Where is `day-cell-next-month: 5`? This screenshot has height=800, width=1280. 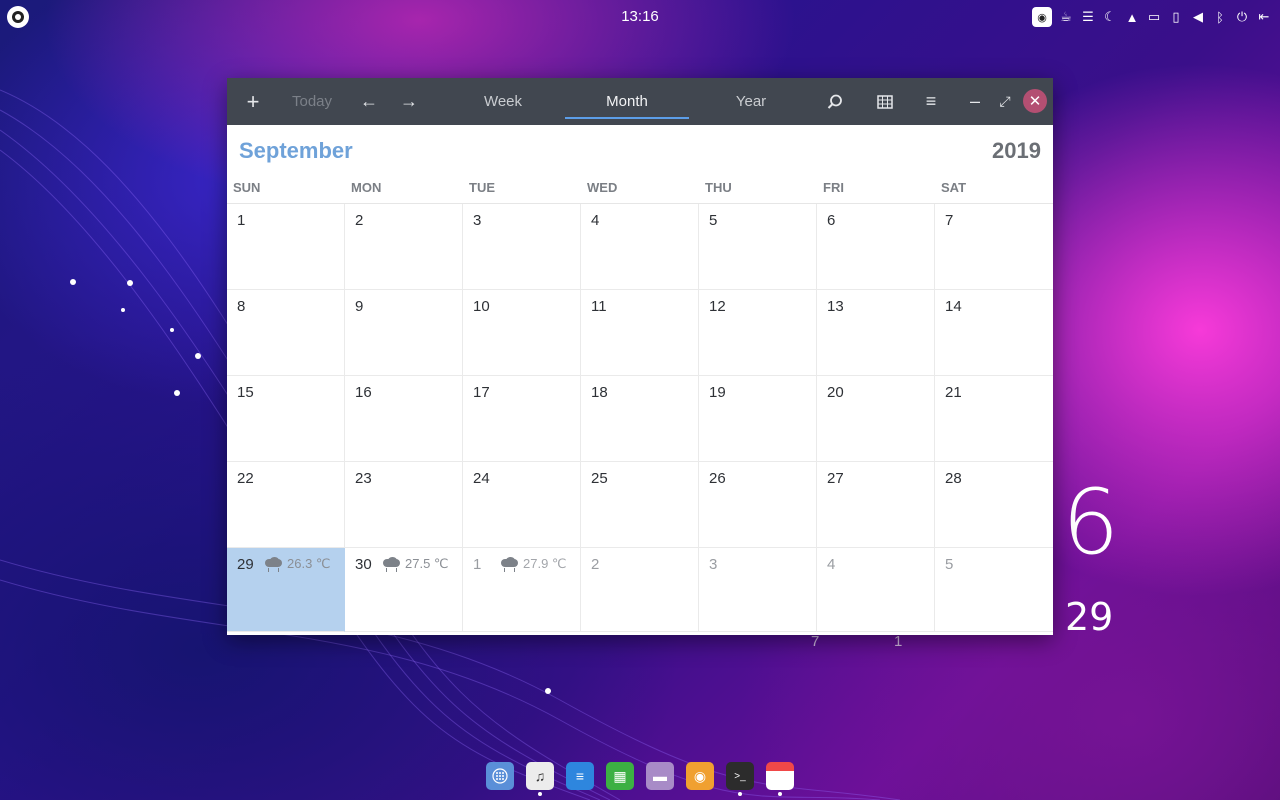
day-cell-next-month: 5 is located at coordinates (994, 590).